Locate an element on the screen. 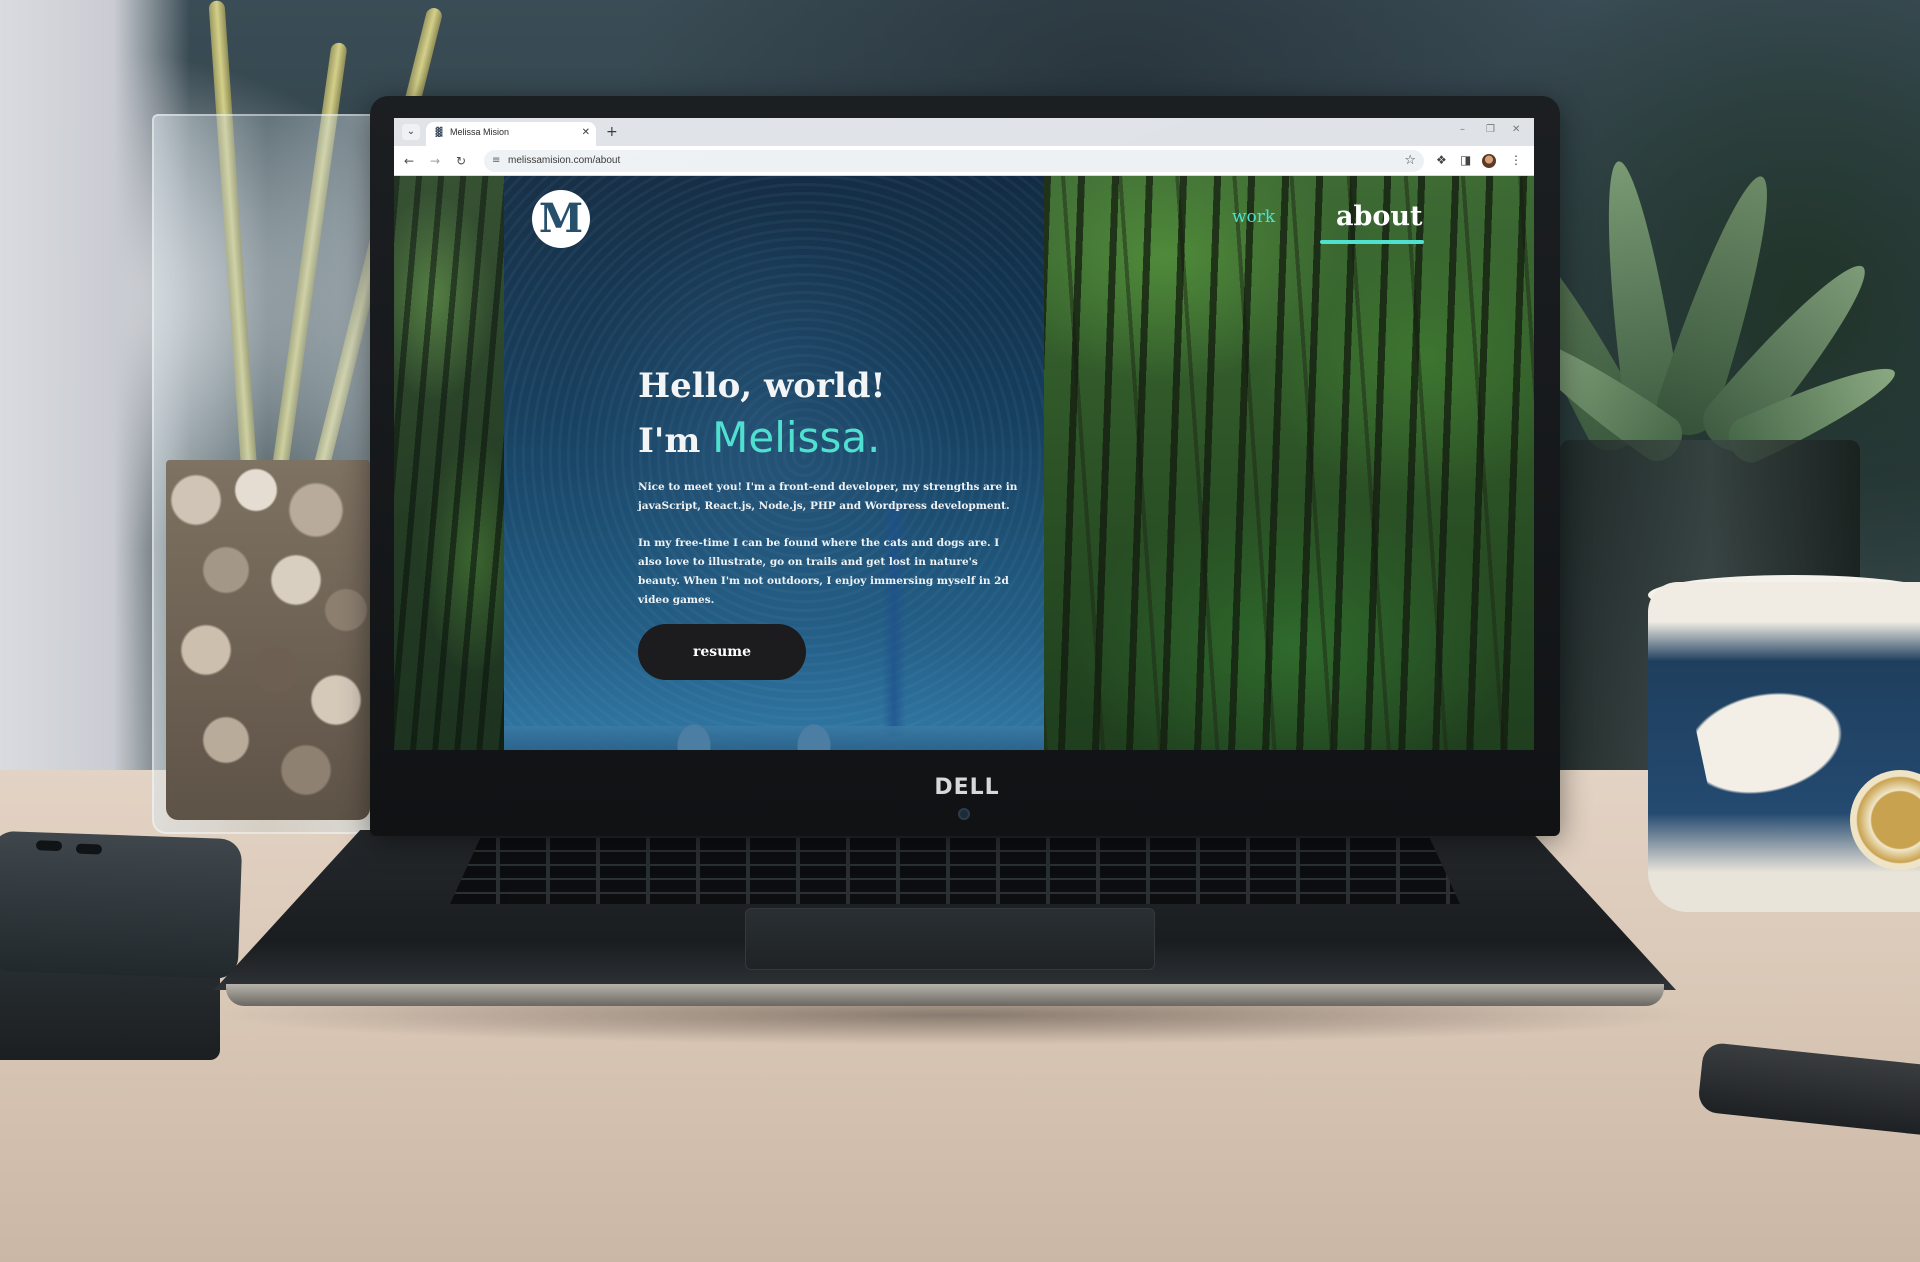  hands-illustration is located at coordinates (754, 733).